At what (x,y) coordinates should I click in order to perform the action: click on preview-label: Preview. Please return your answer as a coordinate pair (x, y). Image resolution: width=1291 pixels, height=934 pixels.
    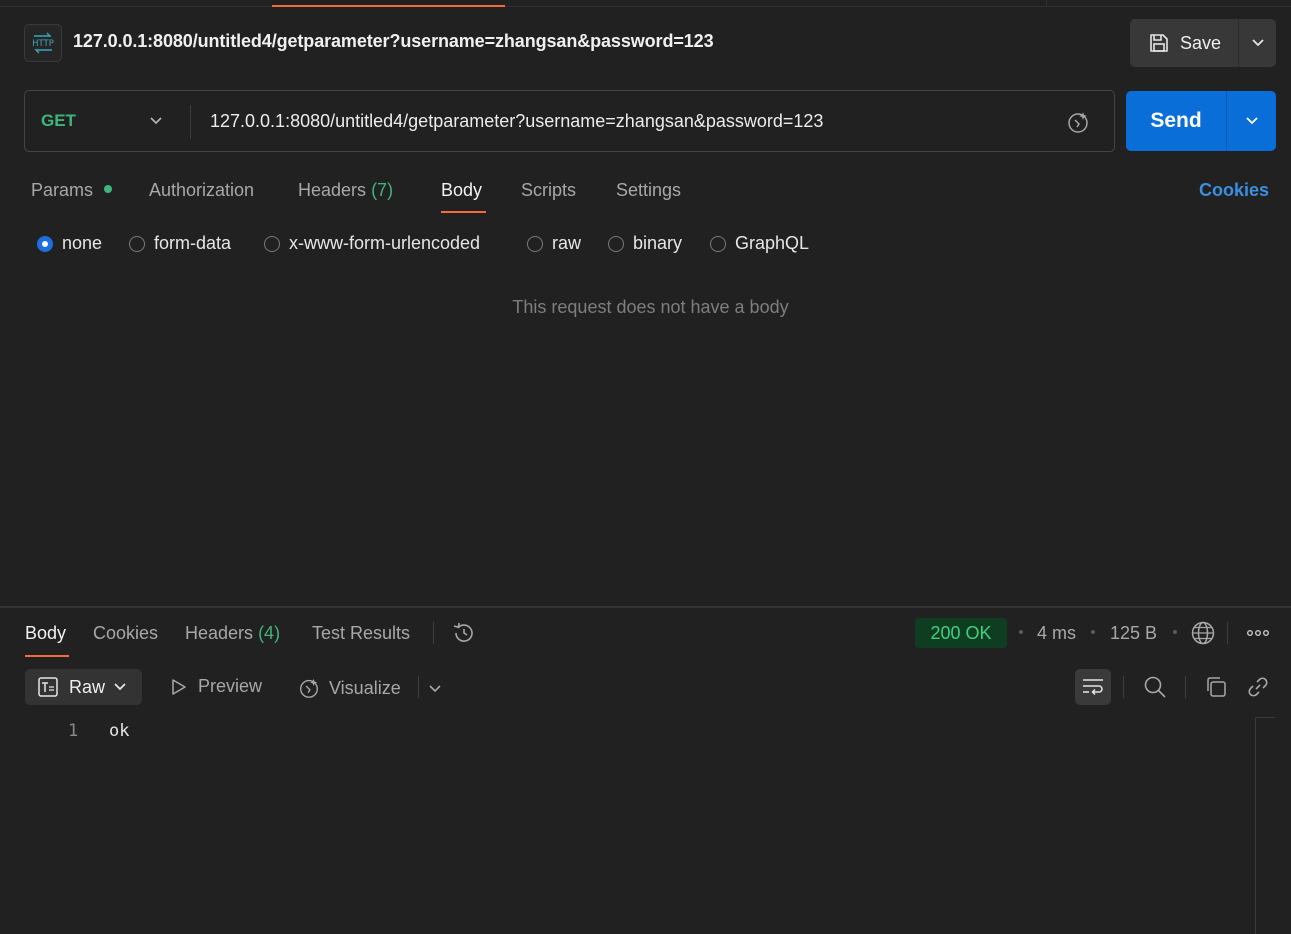
    Looking at the image, I should click on (230, 686).